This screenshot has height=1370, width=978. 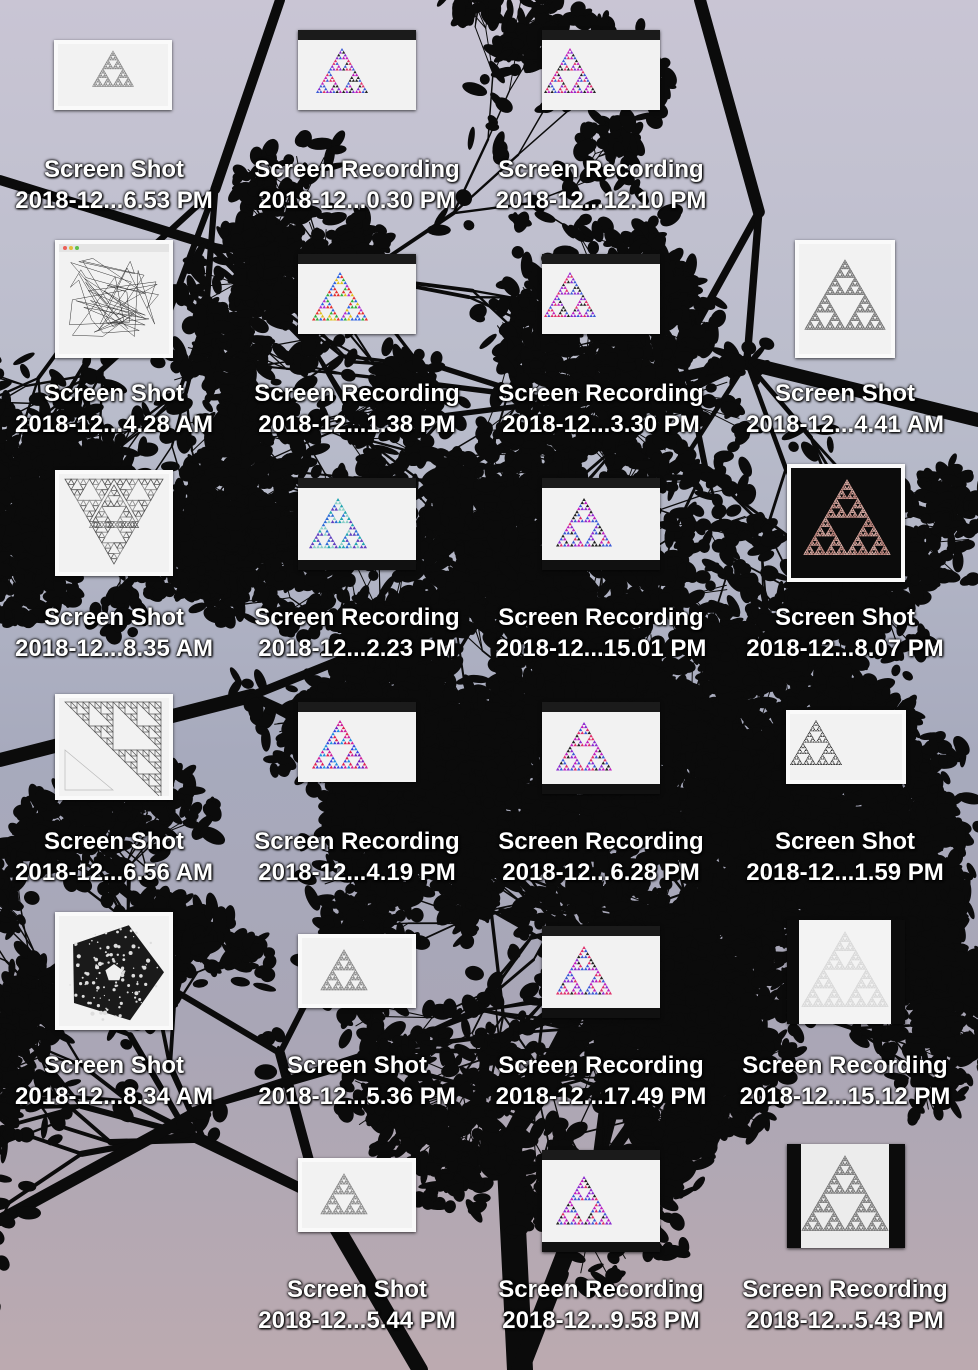 What do you see at coordinates (357, 138) in the screenshot?
I see `desktop-icon-screen-recording: Screen Recording 2018-12...0.30 PM` at bounding box center [357, 138].